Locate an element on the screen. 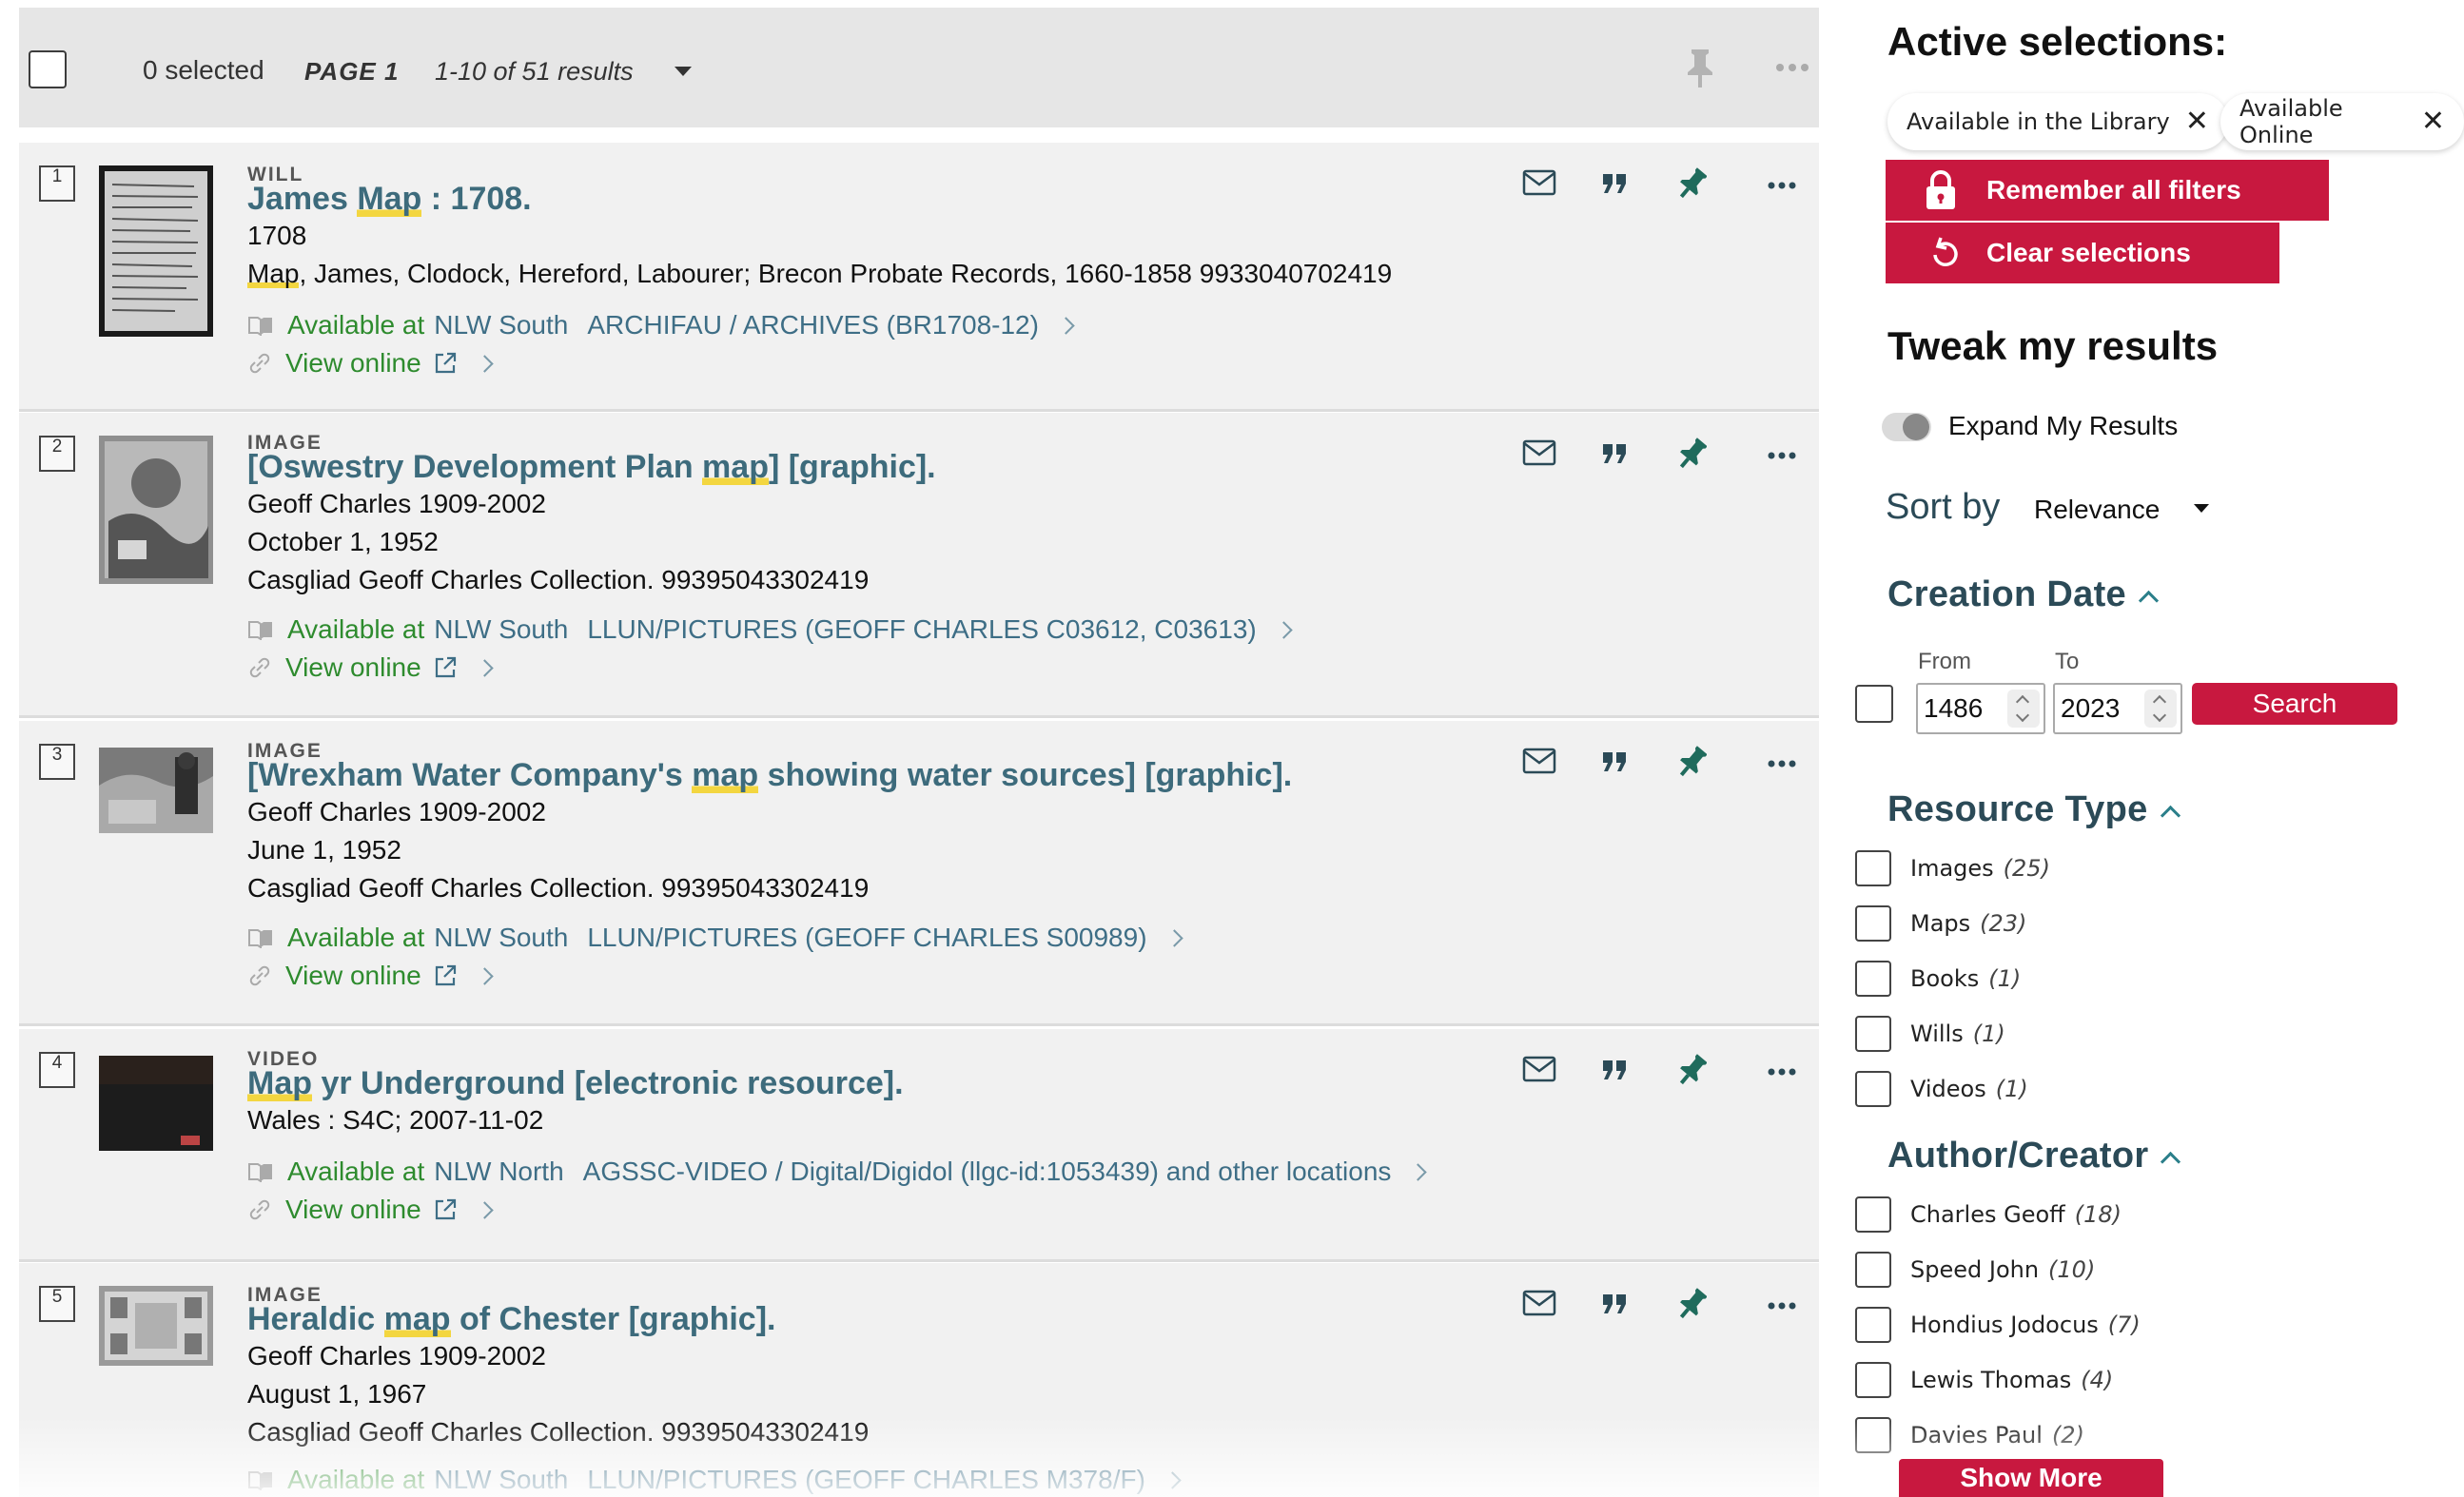 The width and height of the screenshot is (2464, 1497). title-text: : 1708. is located at coordinates (476, 199).